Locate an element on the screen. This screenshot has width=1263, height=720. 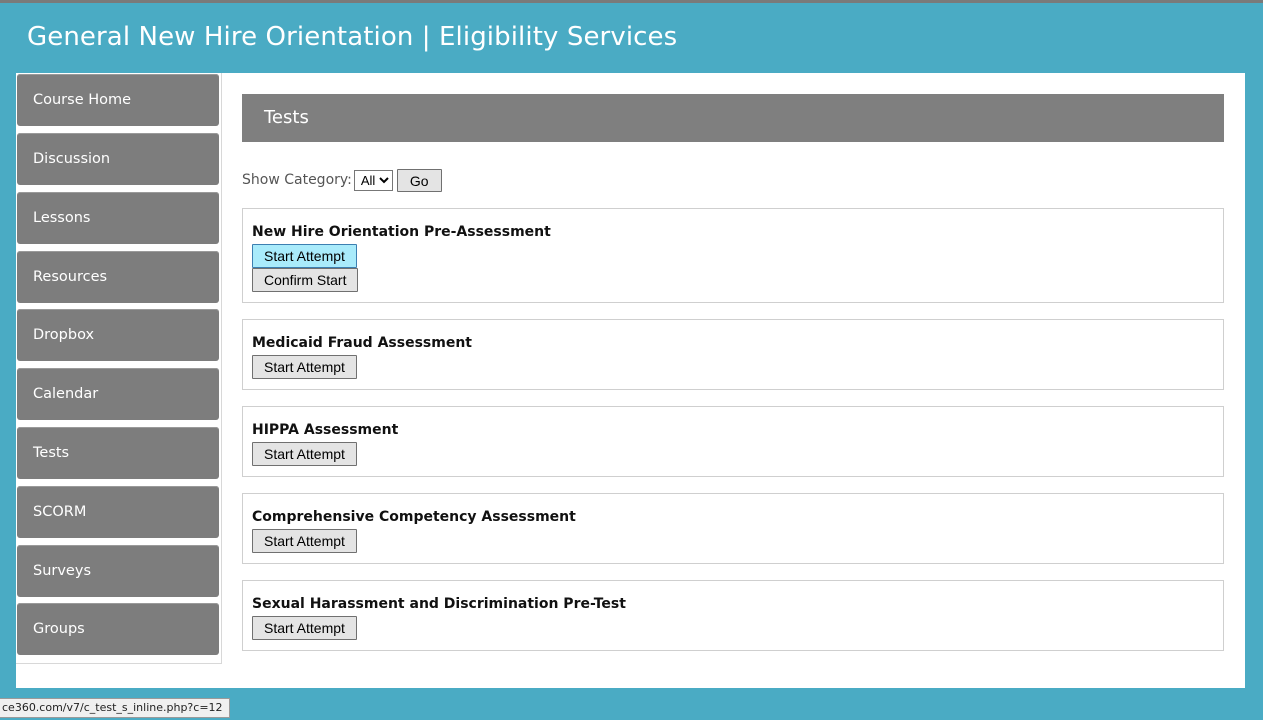
sidebar-item-calendar: Calendar is located at coordinates (118, 394).